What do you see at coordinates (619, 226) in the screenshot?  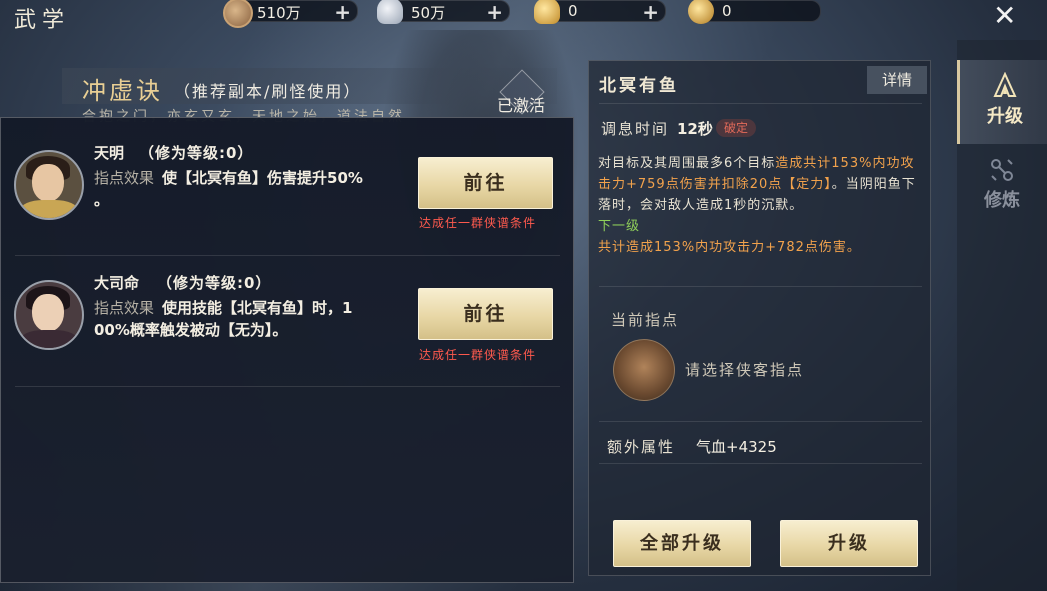 I see `next-level-label: 下一级` at bounding box center [619, 226].